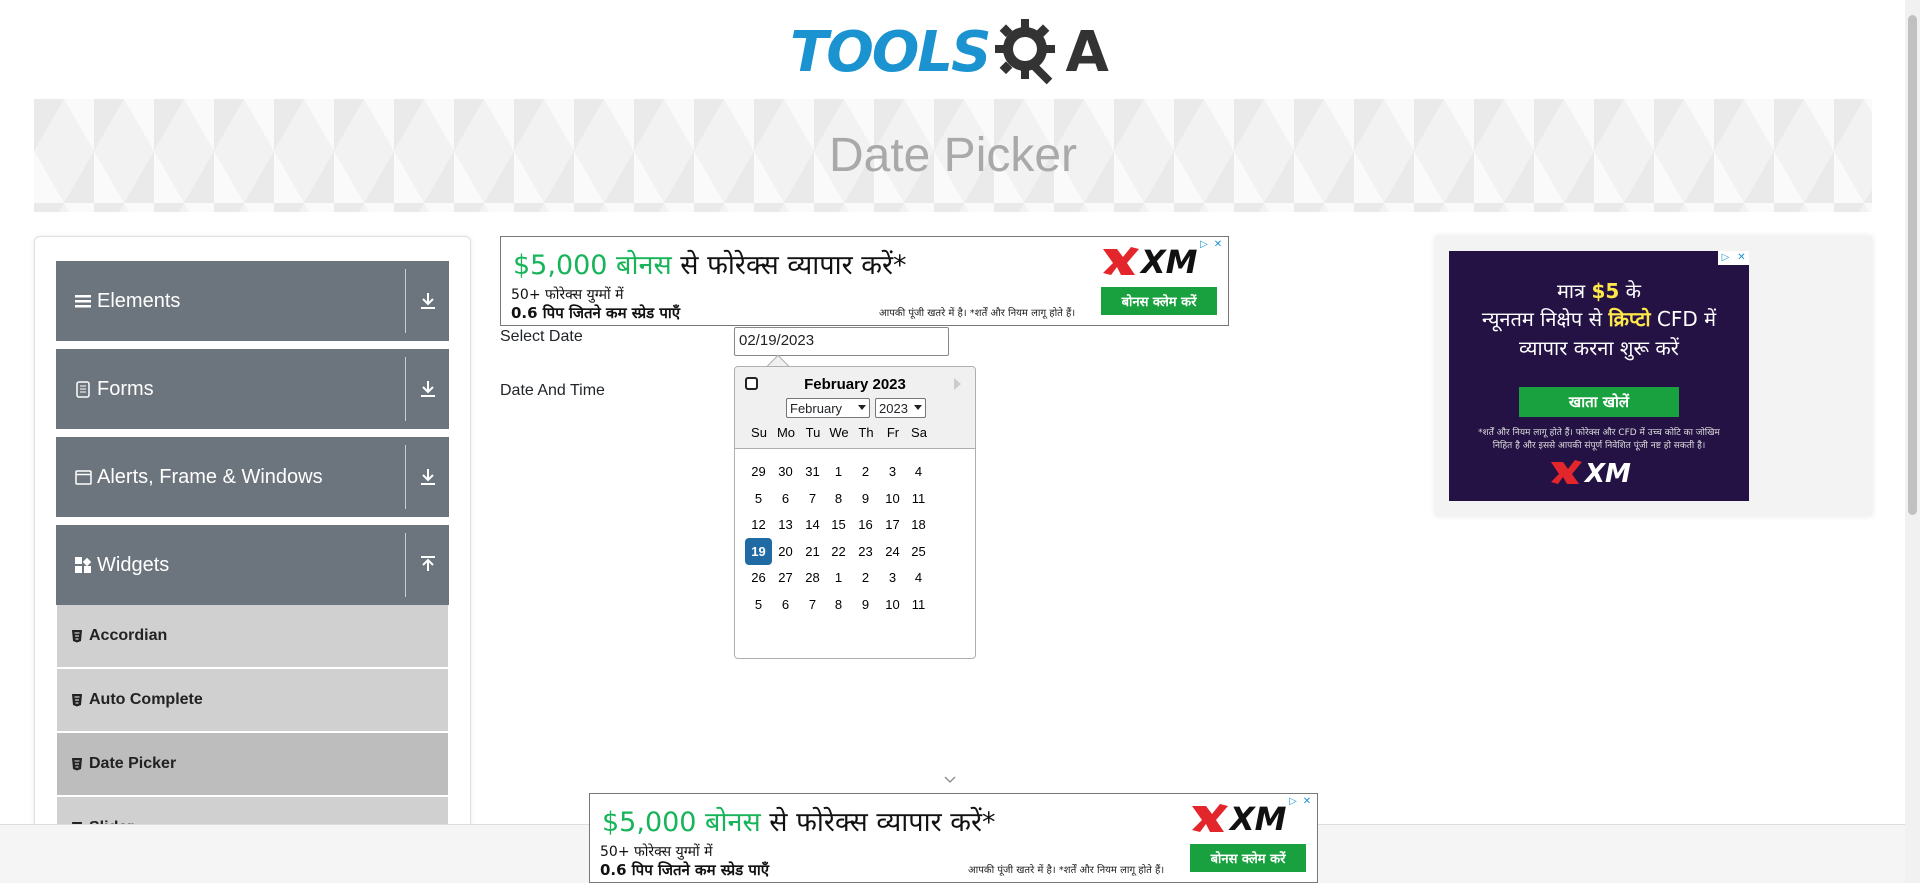 The height and width of the screenshot is (883, 1920). Describe the element at coordinates (892, 524) in the screenshot. I see `calendar-day: 17` at that location.